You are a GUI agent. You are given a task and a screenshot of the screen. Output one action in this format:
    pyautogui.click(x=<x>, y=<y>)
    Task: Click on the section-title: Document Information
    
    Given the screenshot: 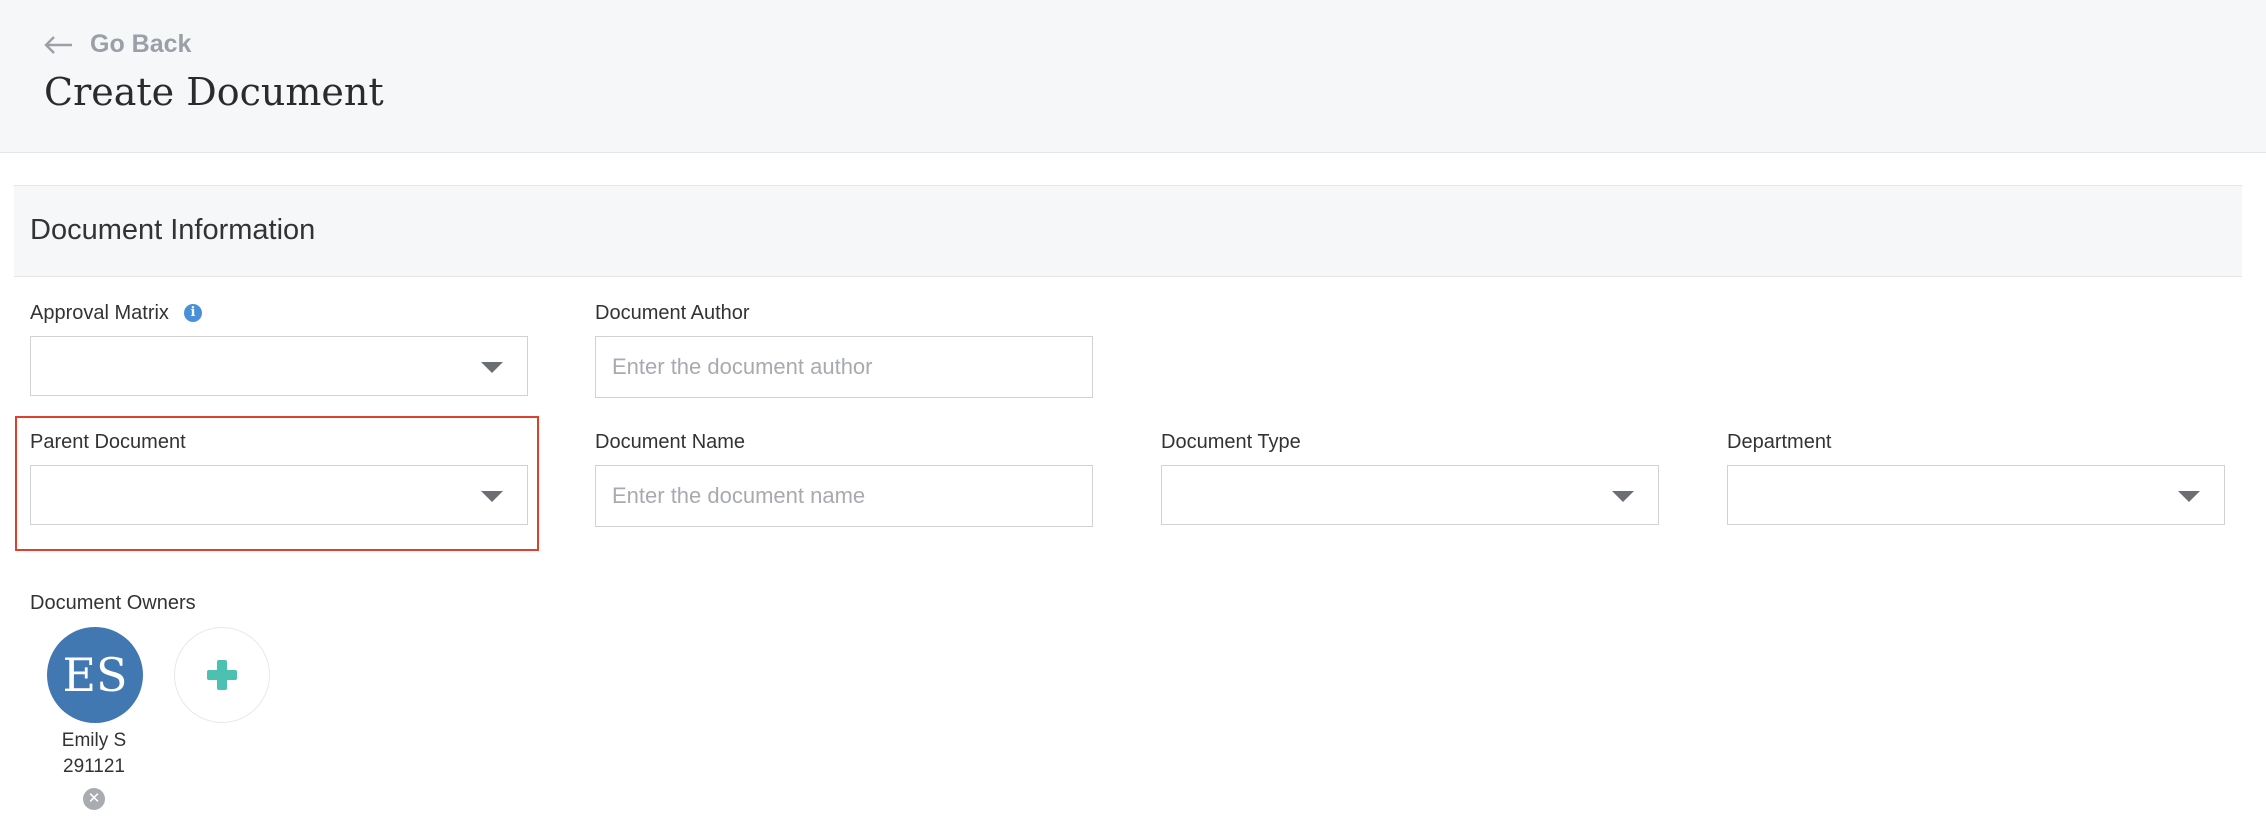 What is the action you would take?
    pyautogui.click(x=173, y=230)
    